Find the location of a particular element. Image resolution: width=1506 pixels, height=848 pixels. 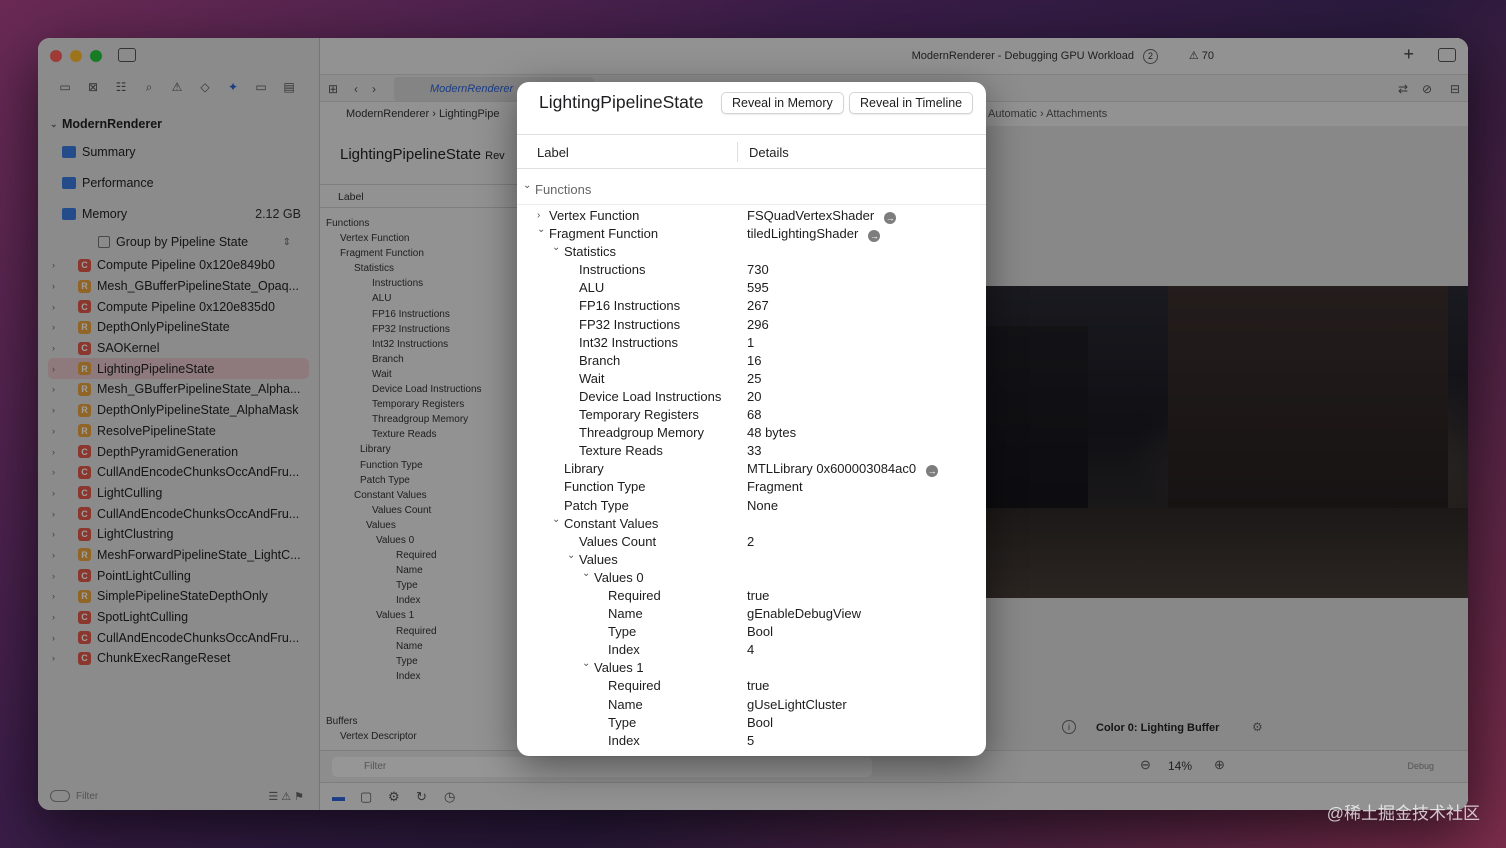

detail-row is located at coordinates (420, 708).